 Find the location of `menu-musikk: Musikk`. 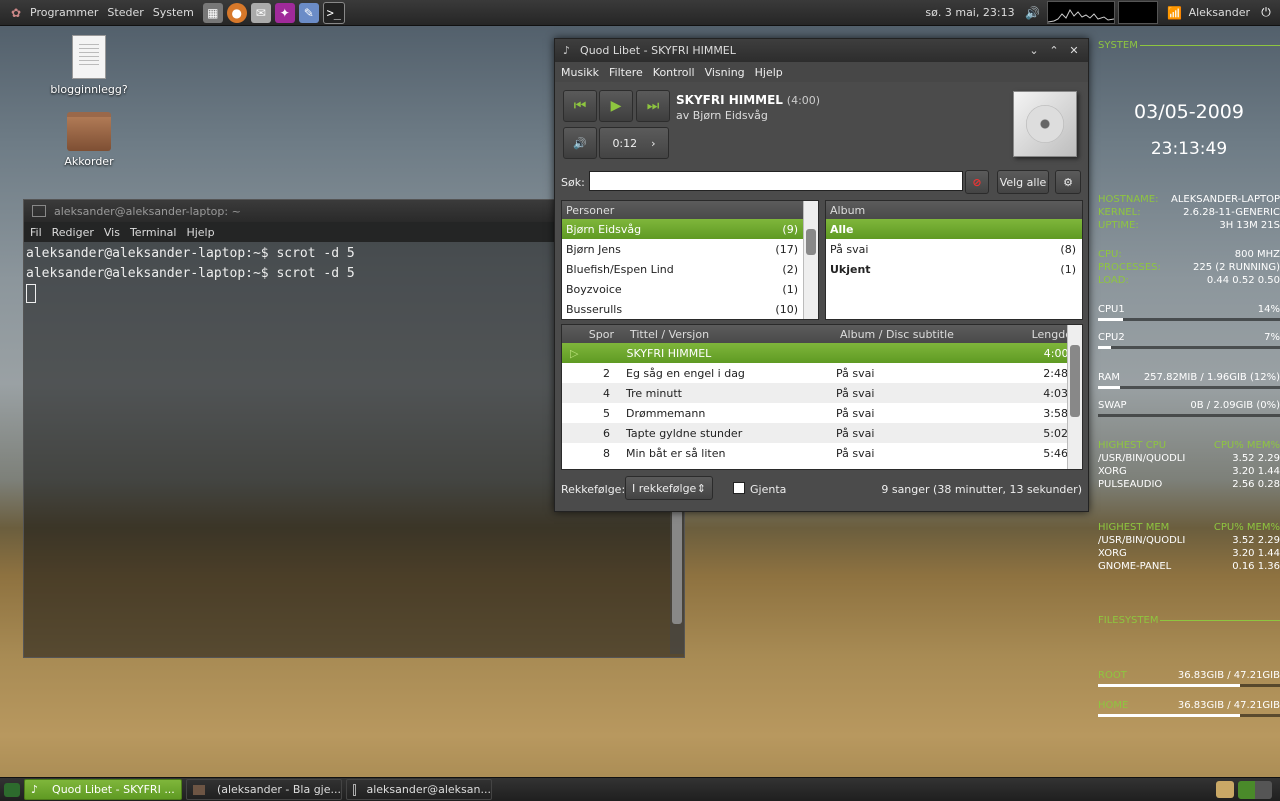

menu-musikk: Musikk is located at coordinates (580, 72).